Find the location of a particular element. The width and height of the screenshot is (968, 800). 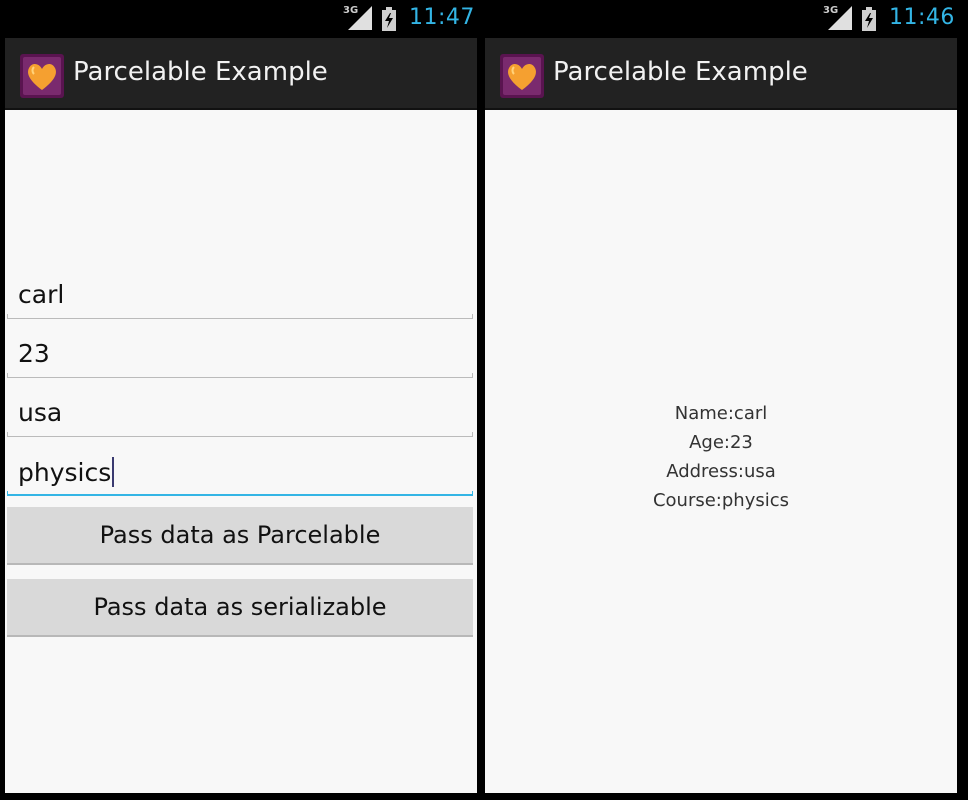

course-text: Course:physics is located at coordinates (721, 500).